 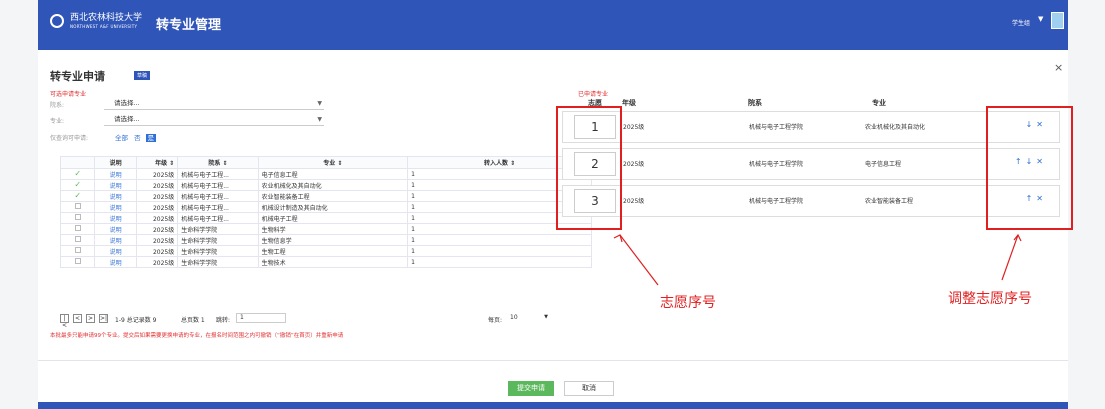 What do you see at coordinates (214, 120) in the screenshot?
I see `major-select: 请选择... ▼` at bounding box center [214, 120].